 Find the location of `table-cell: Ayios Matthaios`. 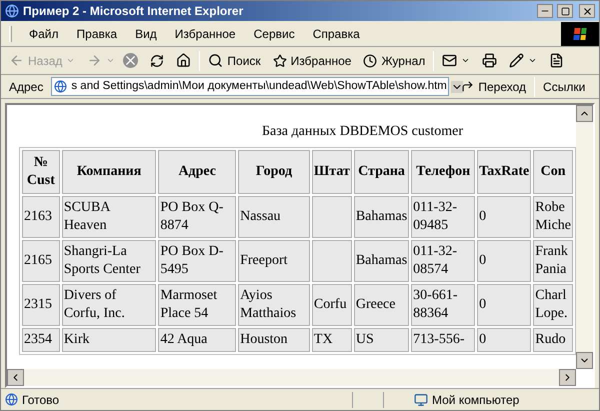

table-cell: Ayios Matthaios is located at coordinates (274, 305).